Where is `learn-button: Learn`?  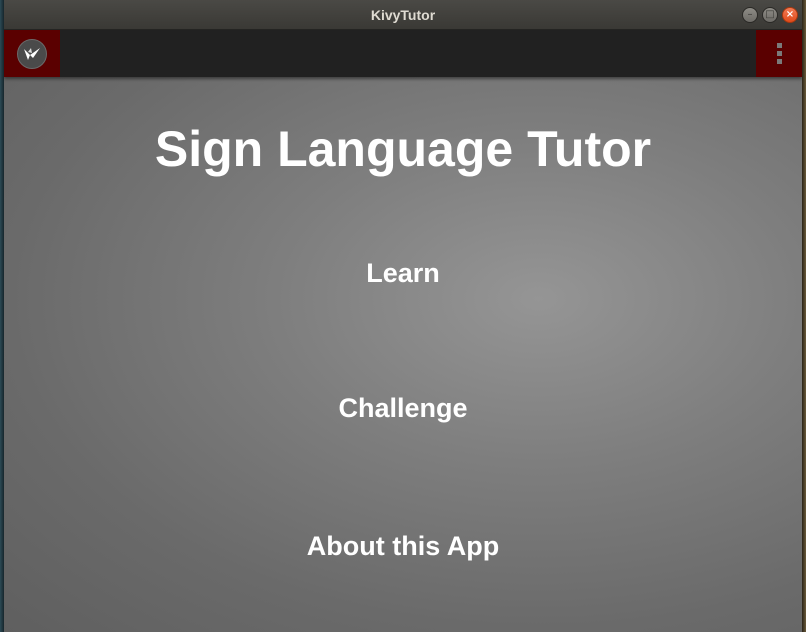 learn-button: Learn is located at coordinates (403, 273).